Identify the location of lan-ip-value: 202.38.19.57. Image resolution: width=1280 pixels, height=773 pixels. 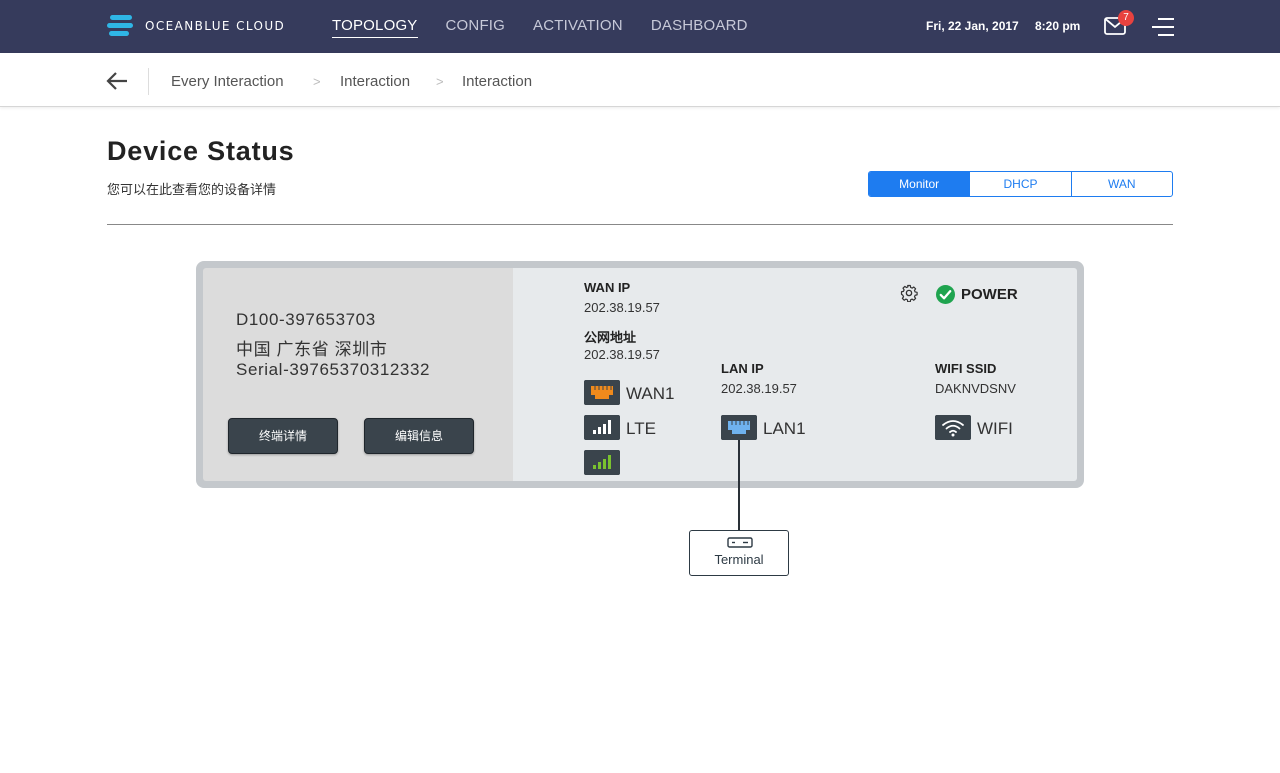
(759, 388).